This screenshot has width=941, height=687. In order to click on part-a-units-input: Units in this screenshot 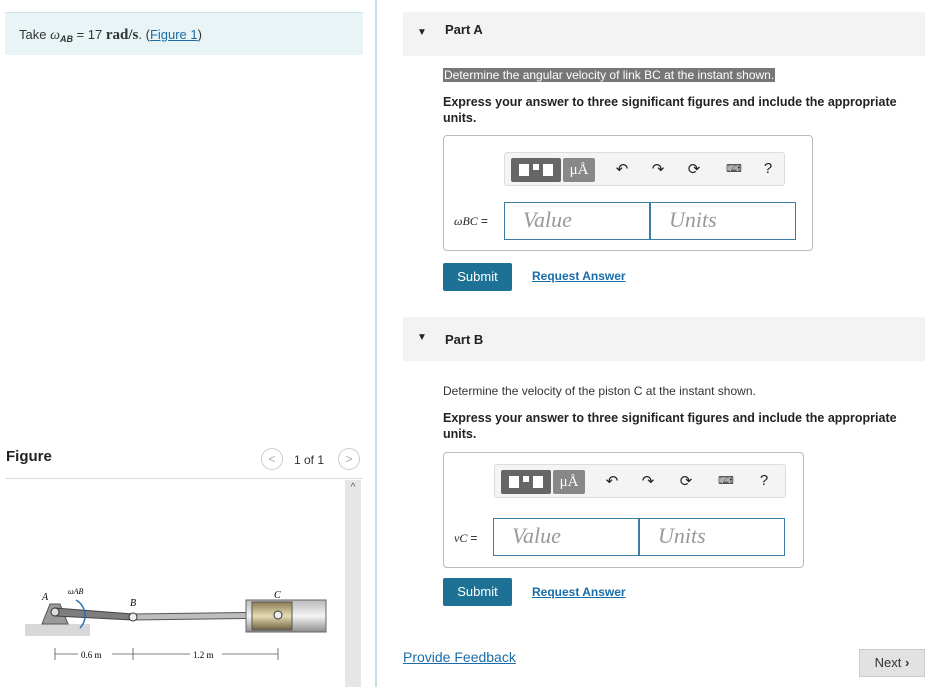, I will do `click(723, 221)`.